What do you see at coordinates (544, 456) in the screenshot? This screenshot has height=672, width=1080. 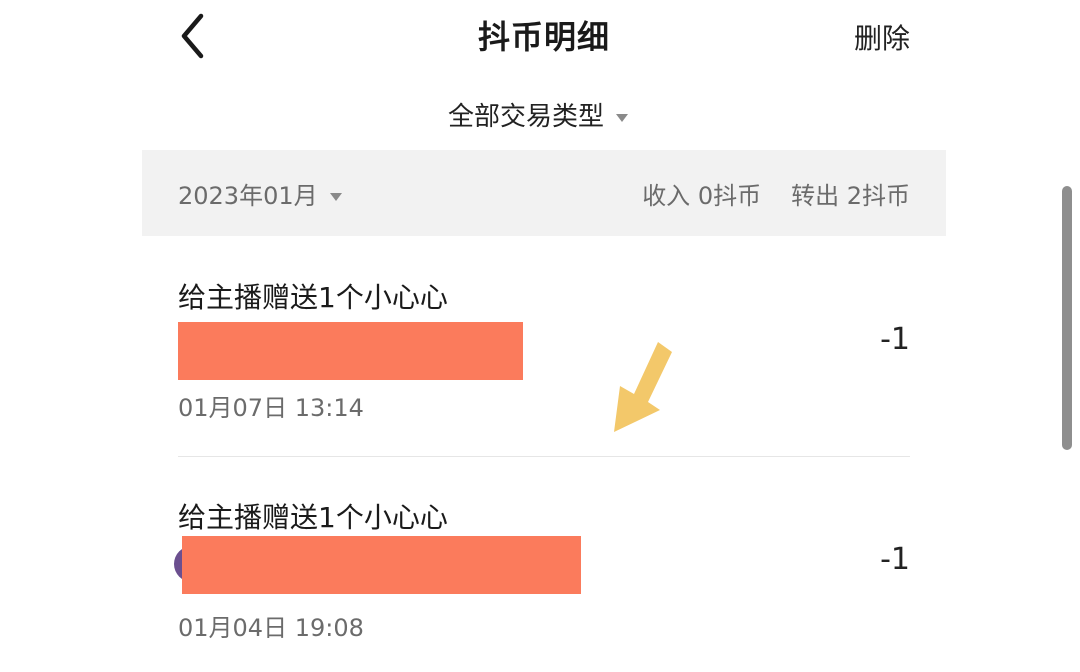 I see `list-divider` at bounding box center [544, 456].